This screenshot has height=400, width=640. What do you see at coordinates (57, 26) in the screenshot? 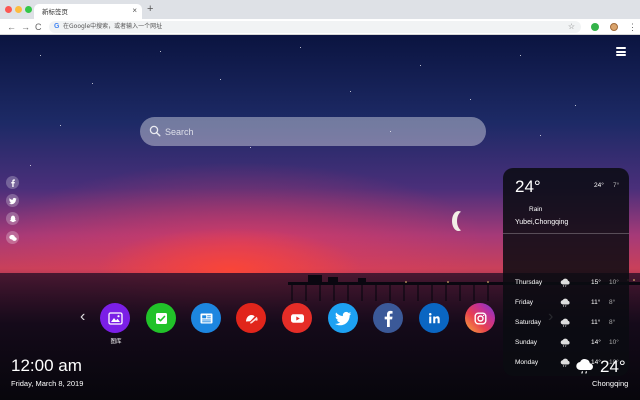
I see `google-icon: G` at bounding box center [57, 26].